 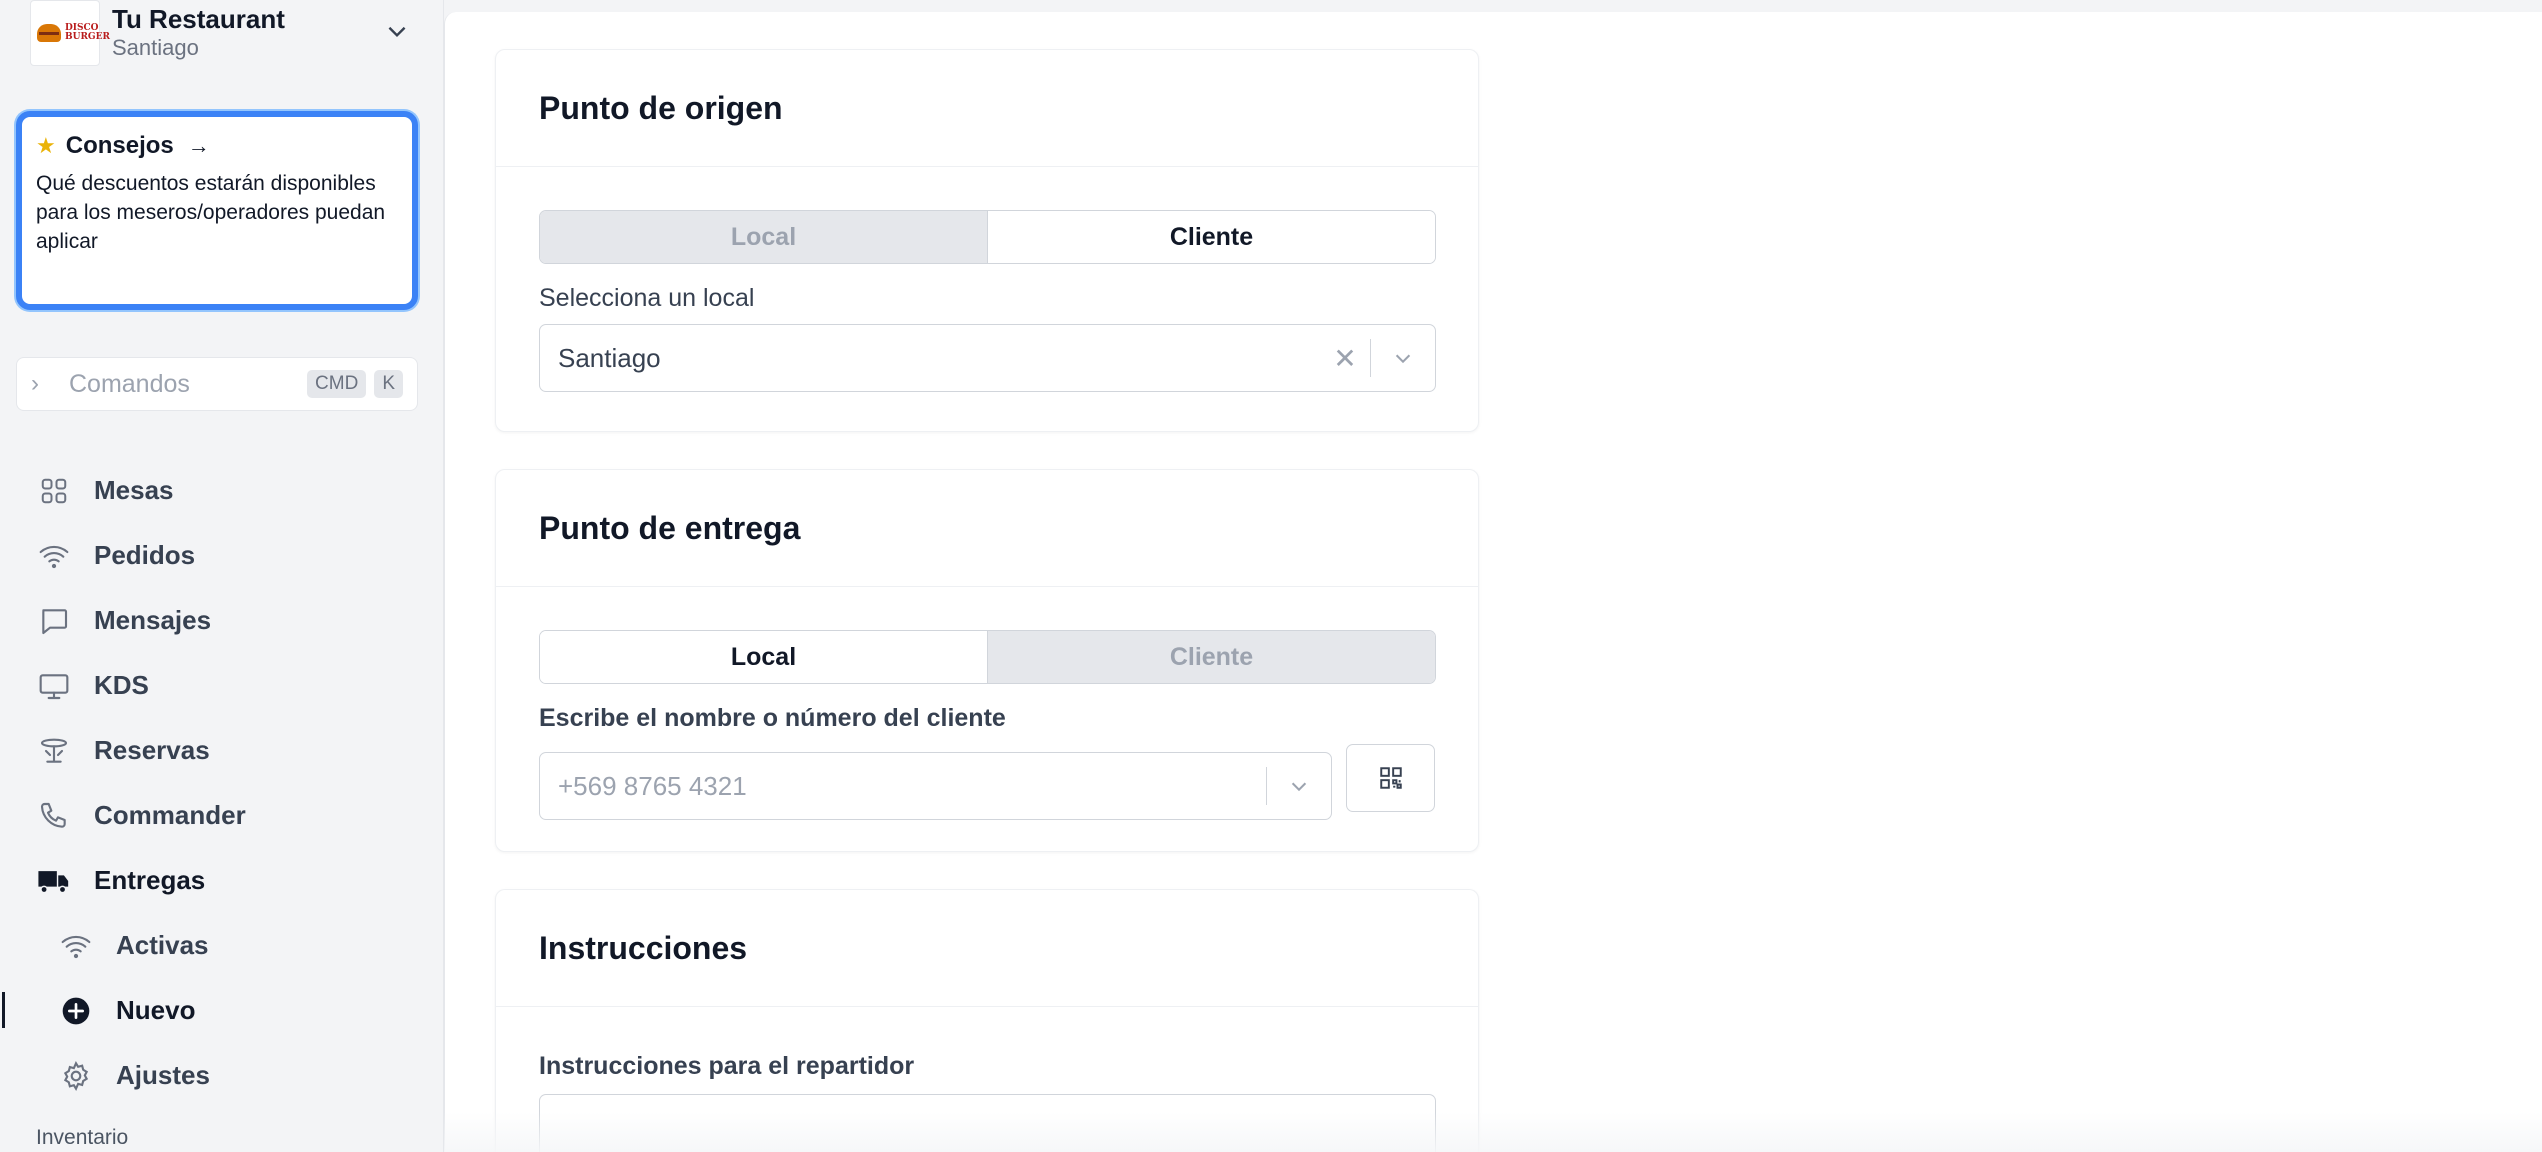 What do you see at coordinates (54, 621) in the screenshot?
I see `chat-bubble-icon` at bounding box center [54, 621].